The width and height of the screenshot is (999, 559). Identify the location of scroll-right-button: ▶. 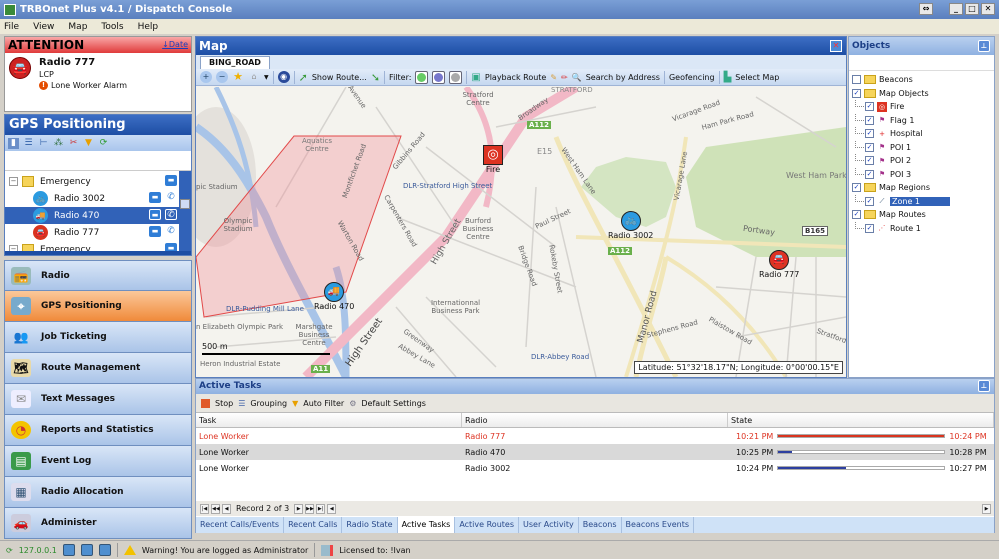
(986, 508).